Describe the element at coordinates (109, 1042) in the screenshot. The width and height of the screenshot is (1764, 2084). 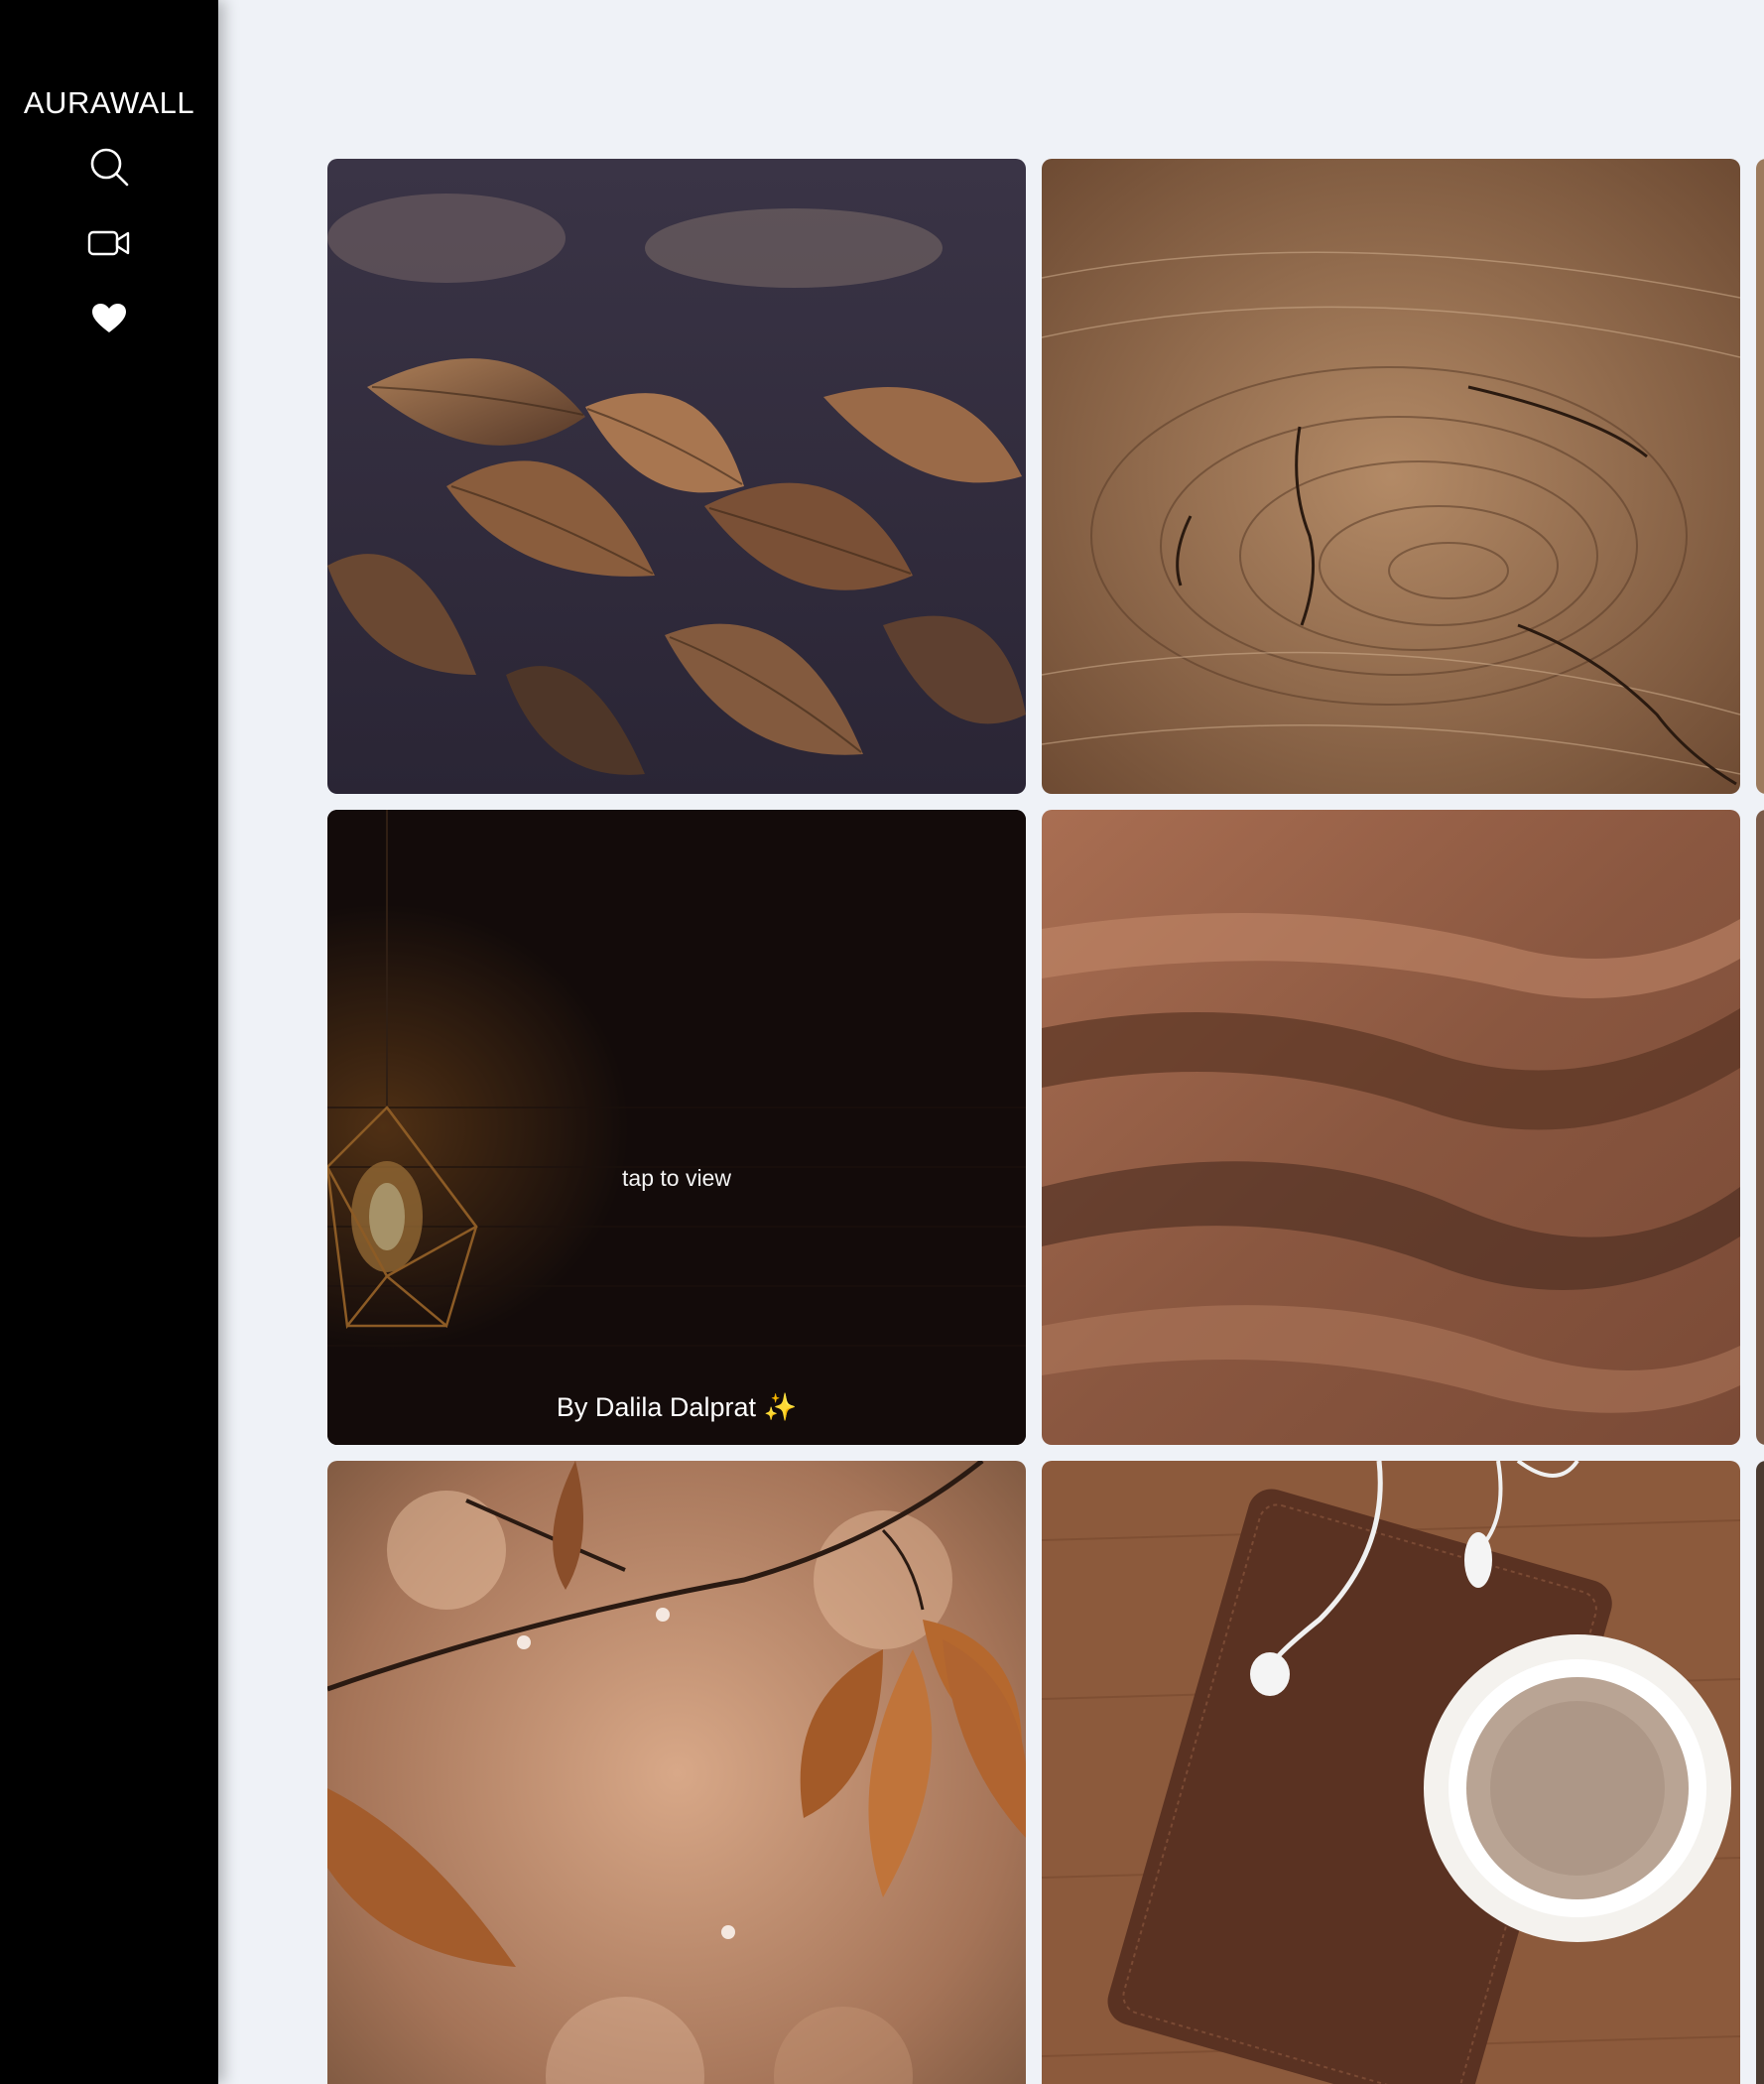
I see `sidebar: AURAWALL` at that location.